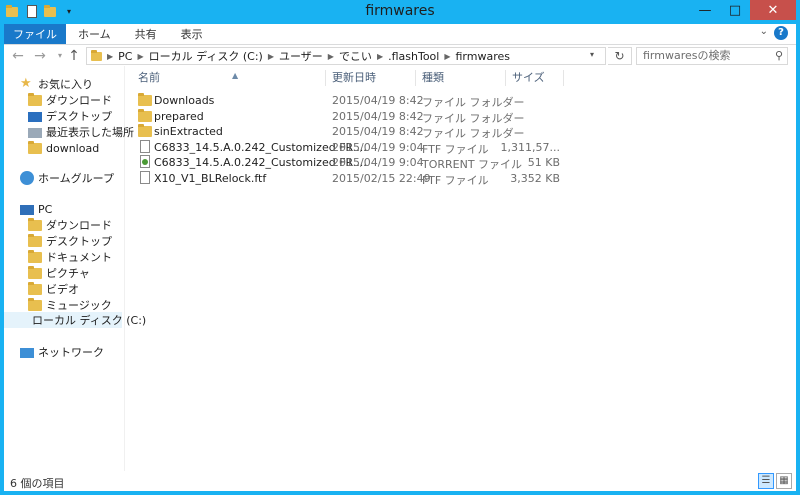  I want to click on tab-view: 表示, so click(192, 34).